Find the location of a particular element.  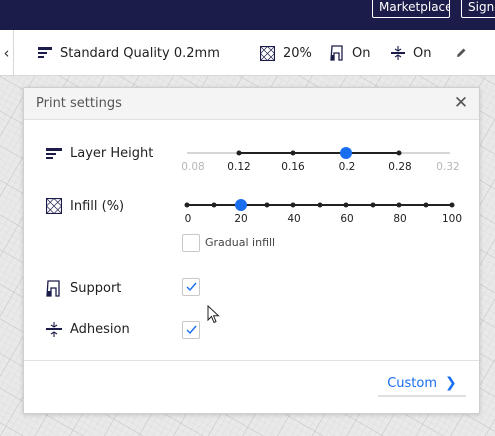

layer-tick-label: 0.2 is located at coordinates (347, 167).